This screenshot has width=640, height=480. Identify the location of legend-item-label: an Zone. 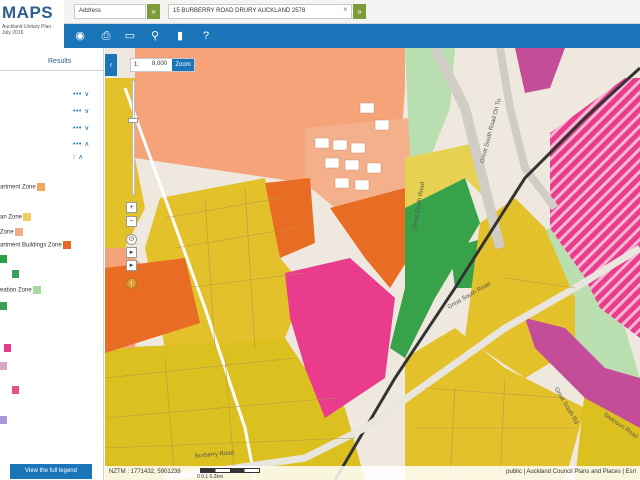
(11, 217).